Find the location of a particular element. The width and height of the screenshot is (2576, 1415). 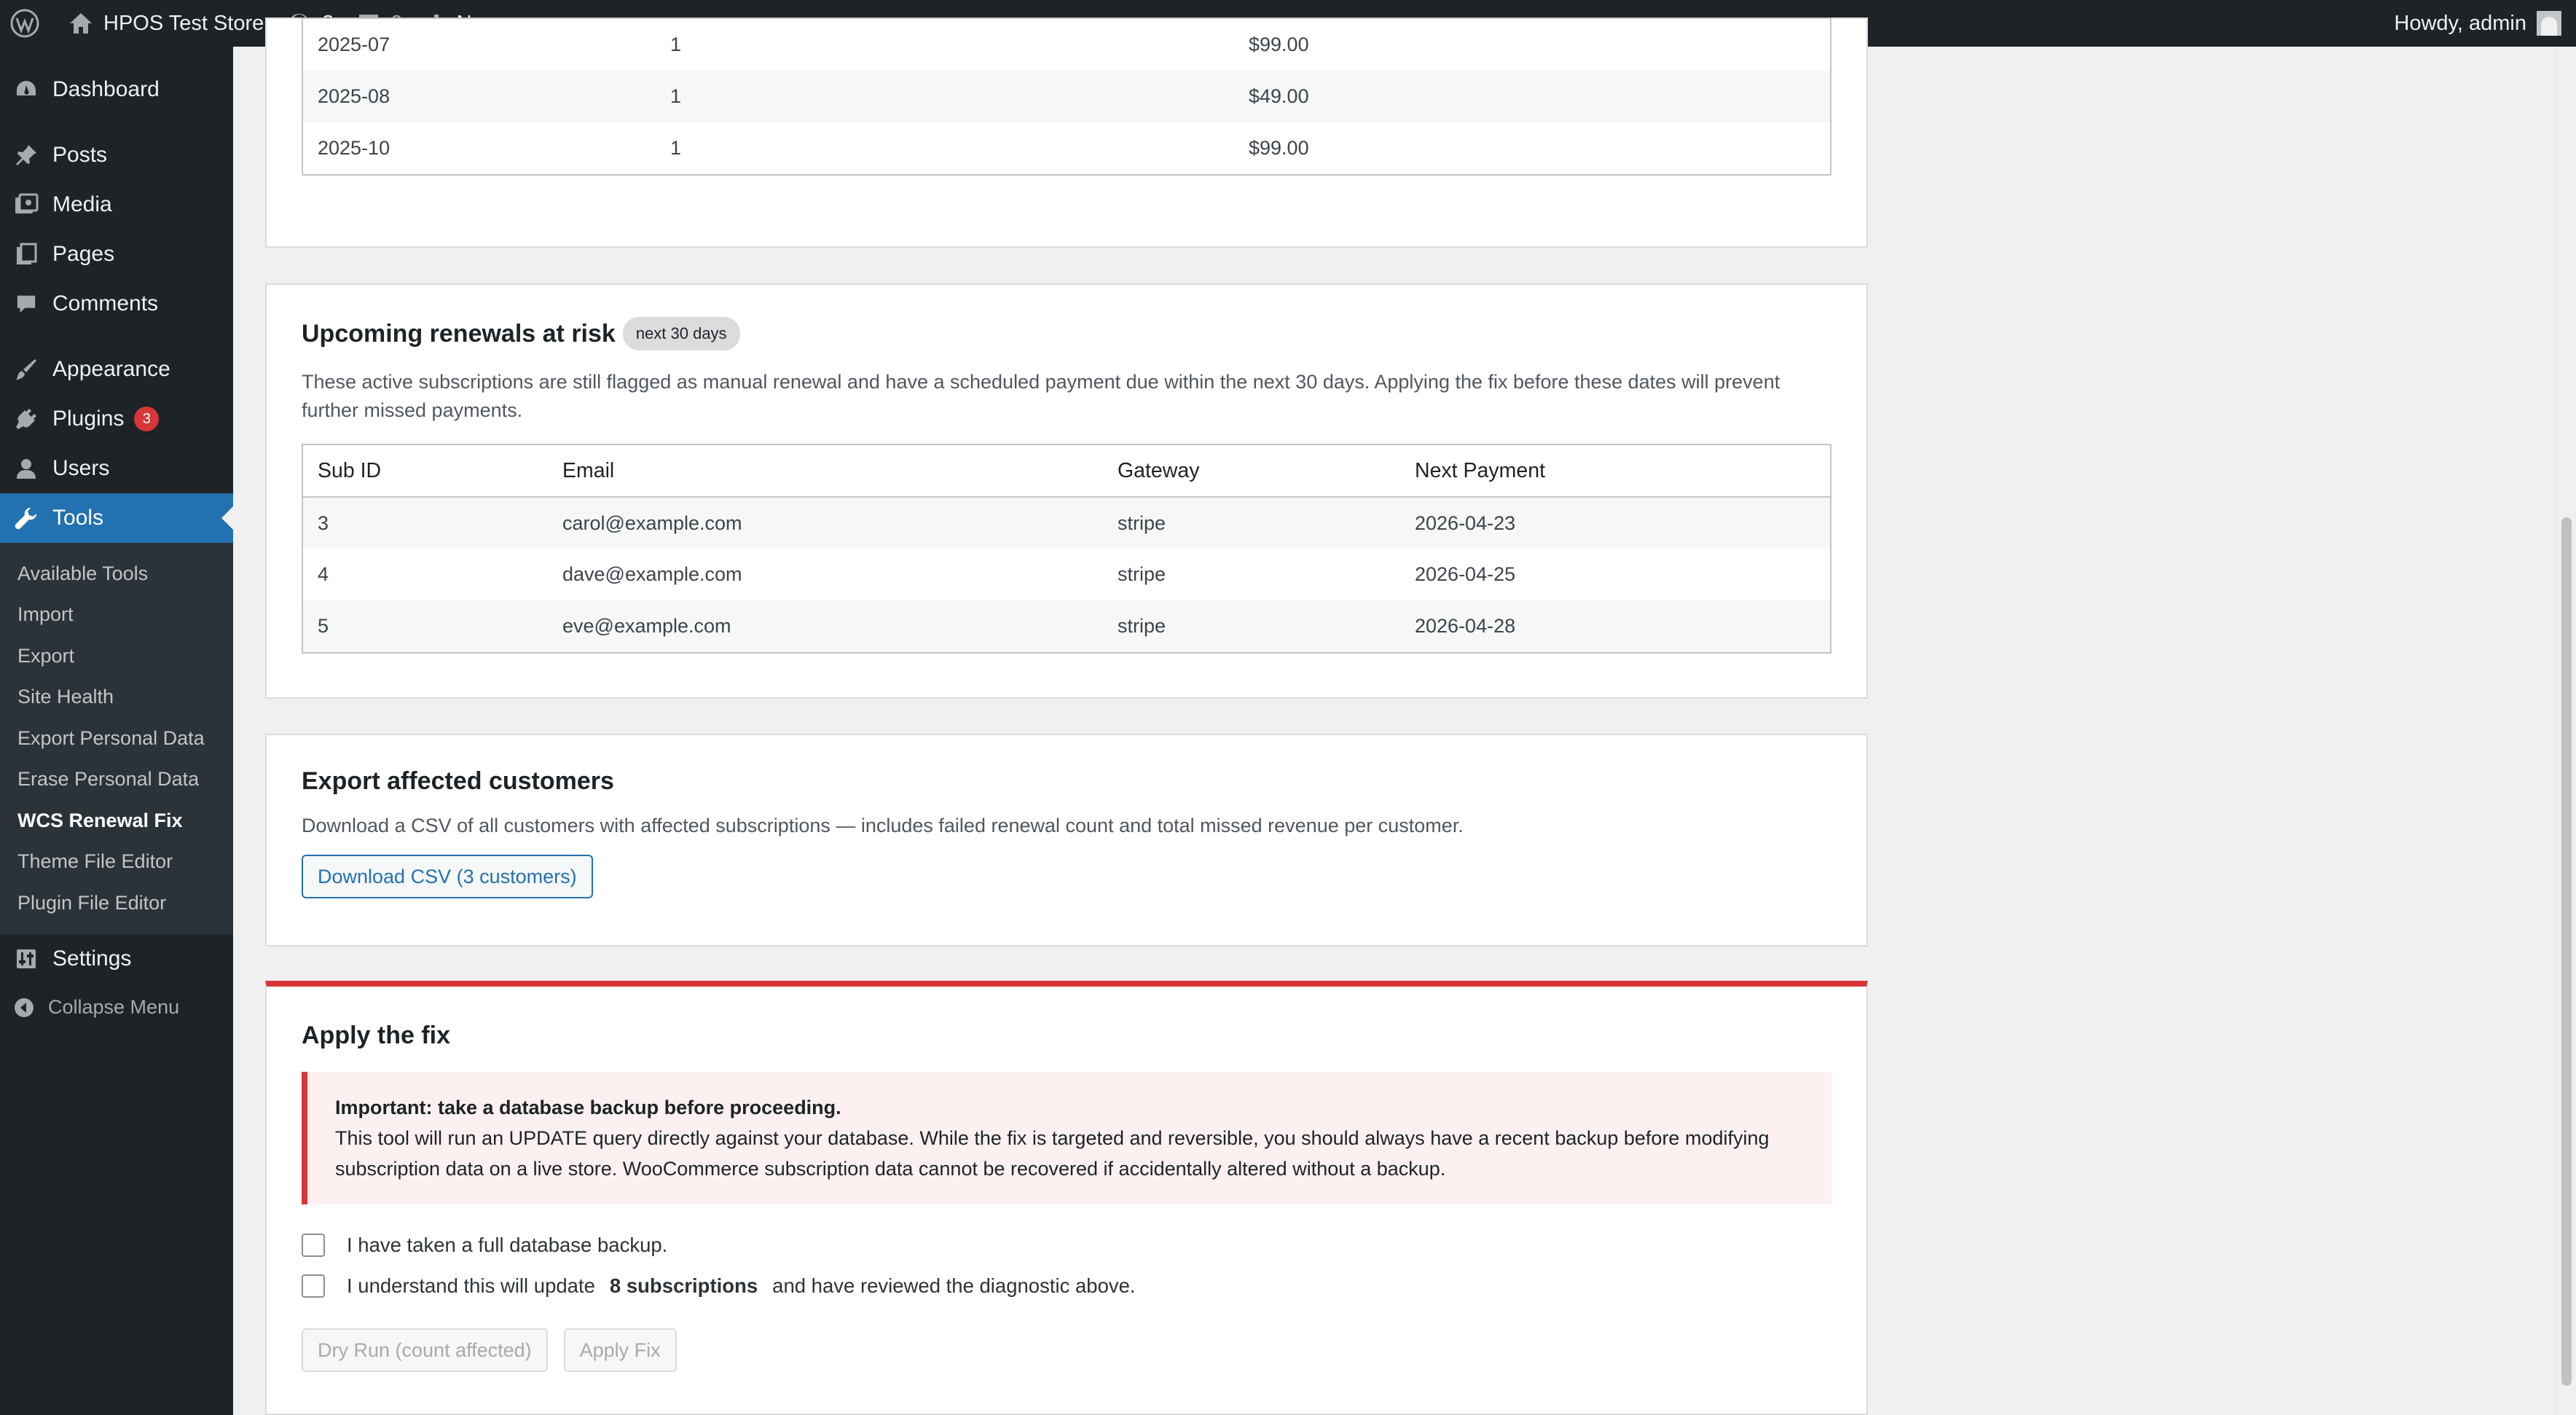

dashboard-icon is located at coordinates (26, 90).